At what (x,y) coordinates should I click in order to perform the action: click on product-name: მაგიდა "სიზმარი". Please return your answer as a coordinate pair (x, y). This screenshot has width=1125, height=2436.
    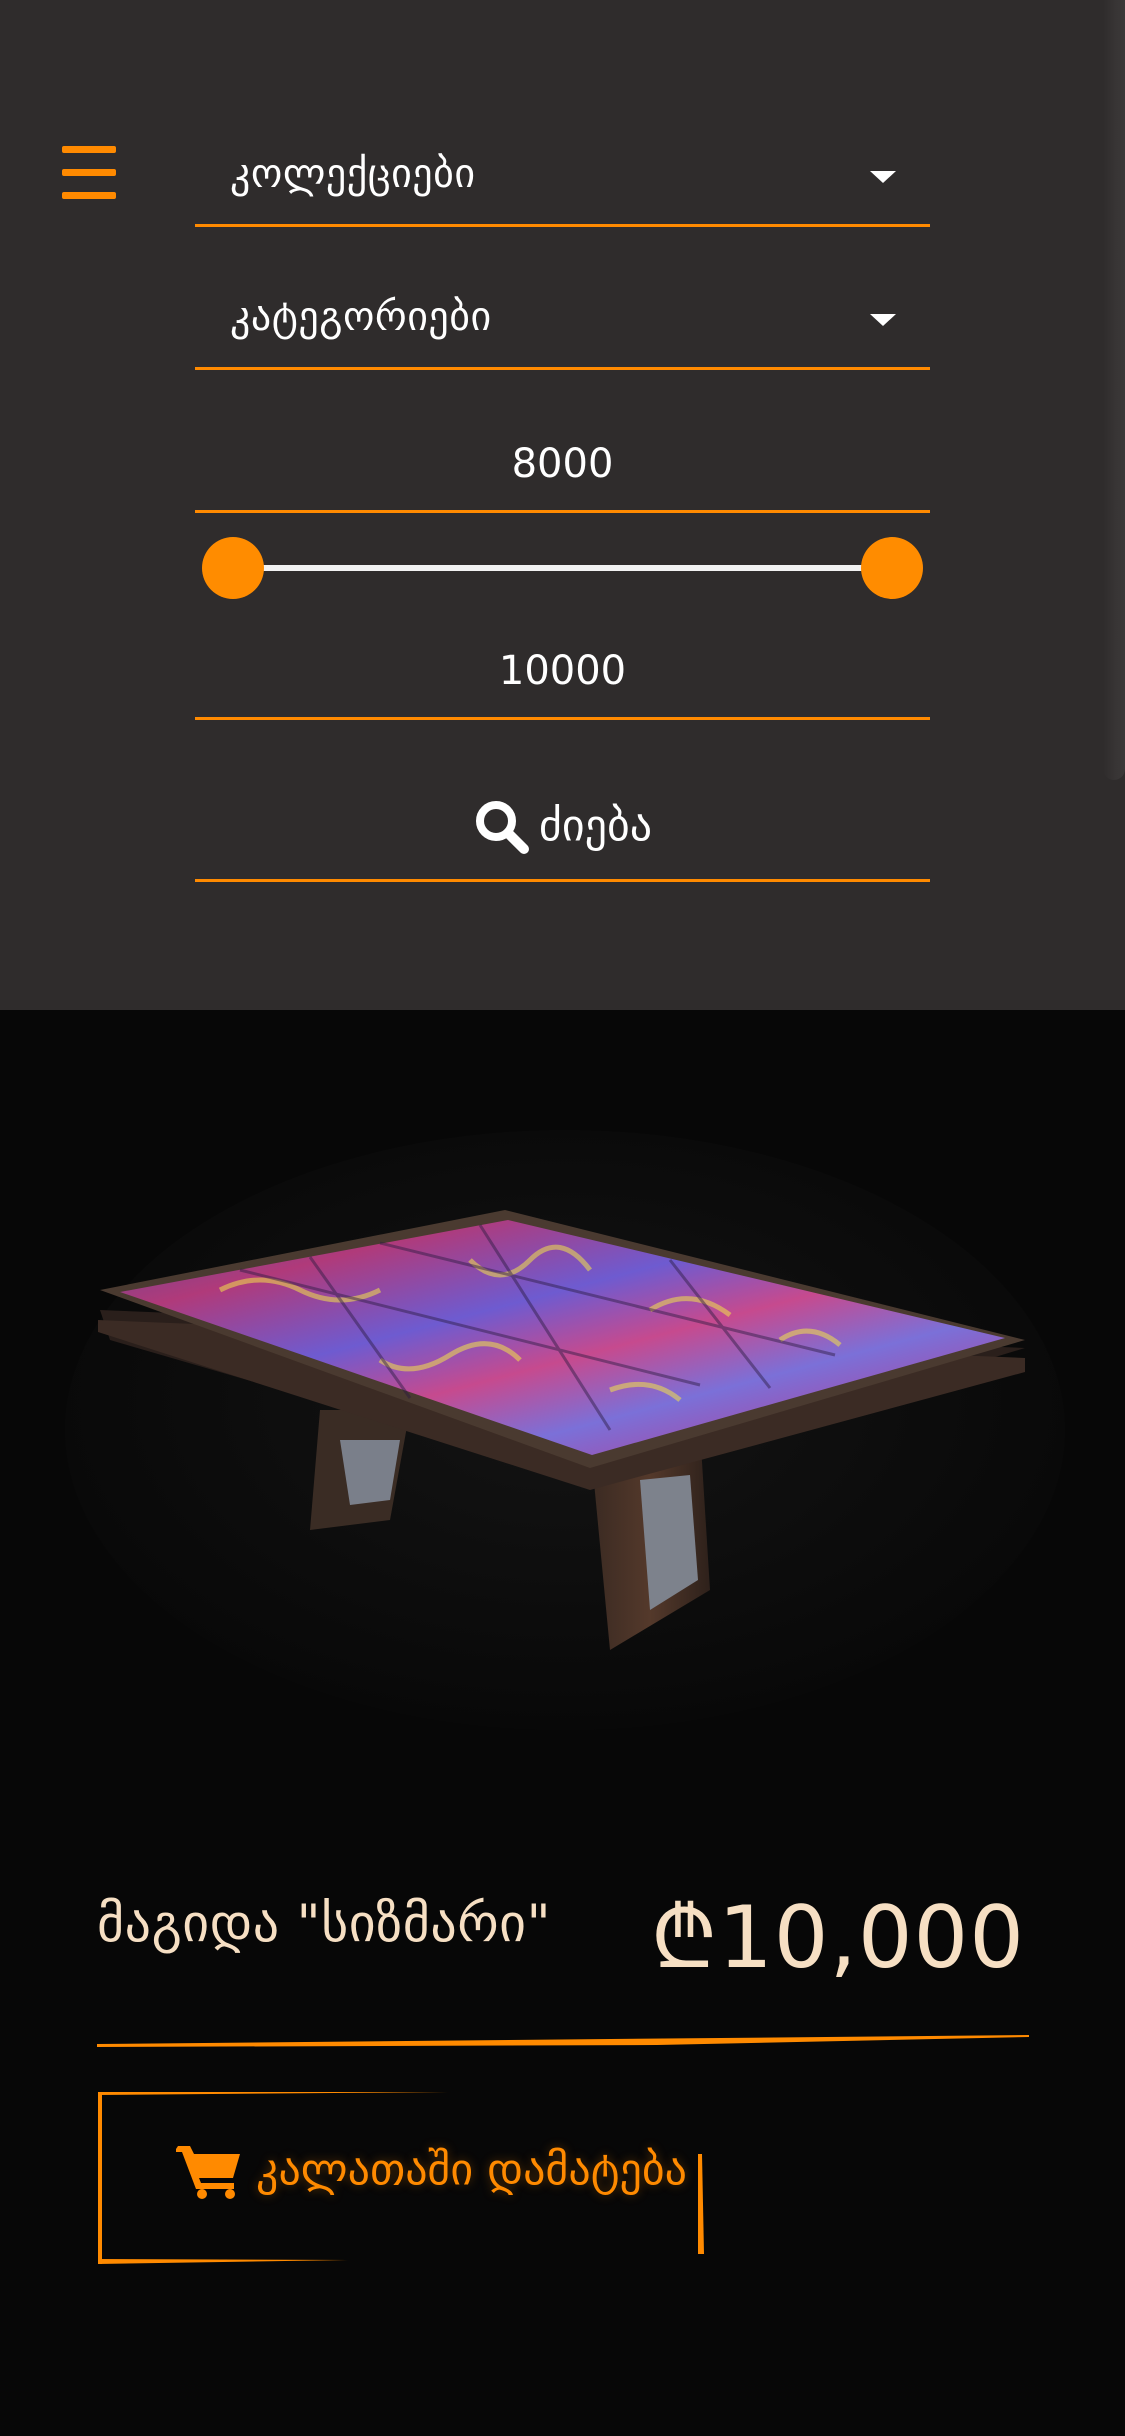
    Looking at the image, I should click on (324, 1924).